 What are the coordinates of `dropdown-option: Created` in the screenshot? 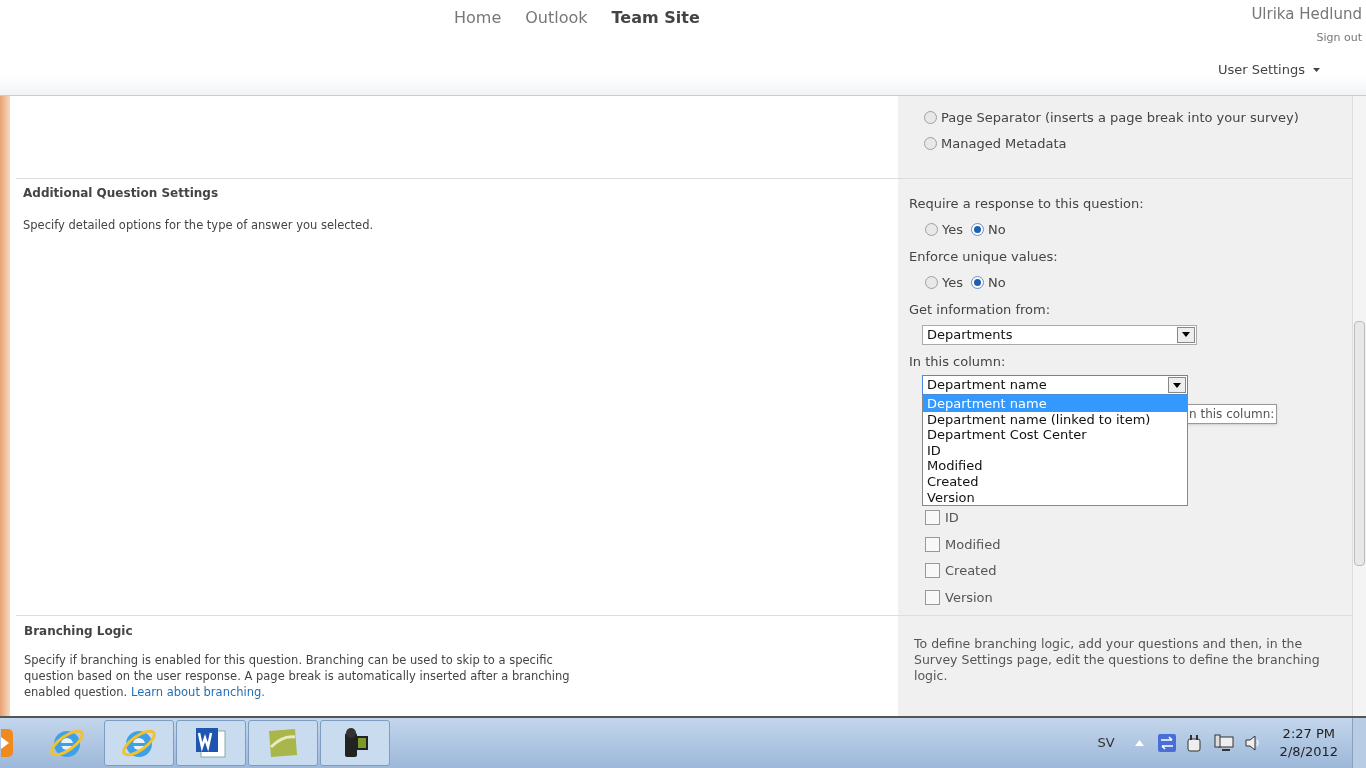 It's located at (1055, 481).